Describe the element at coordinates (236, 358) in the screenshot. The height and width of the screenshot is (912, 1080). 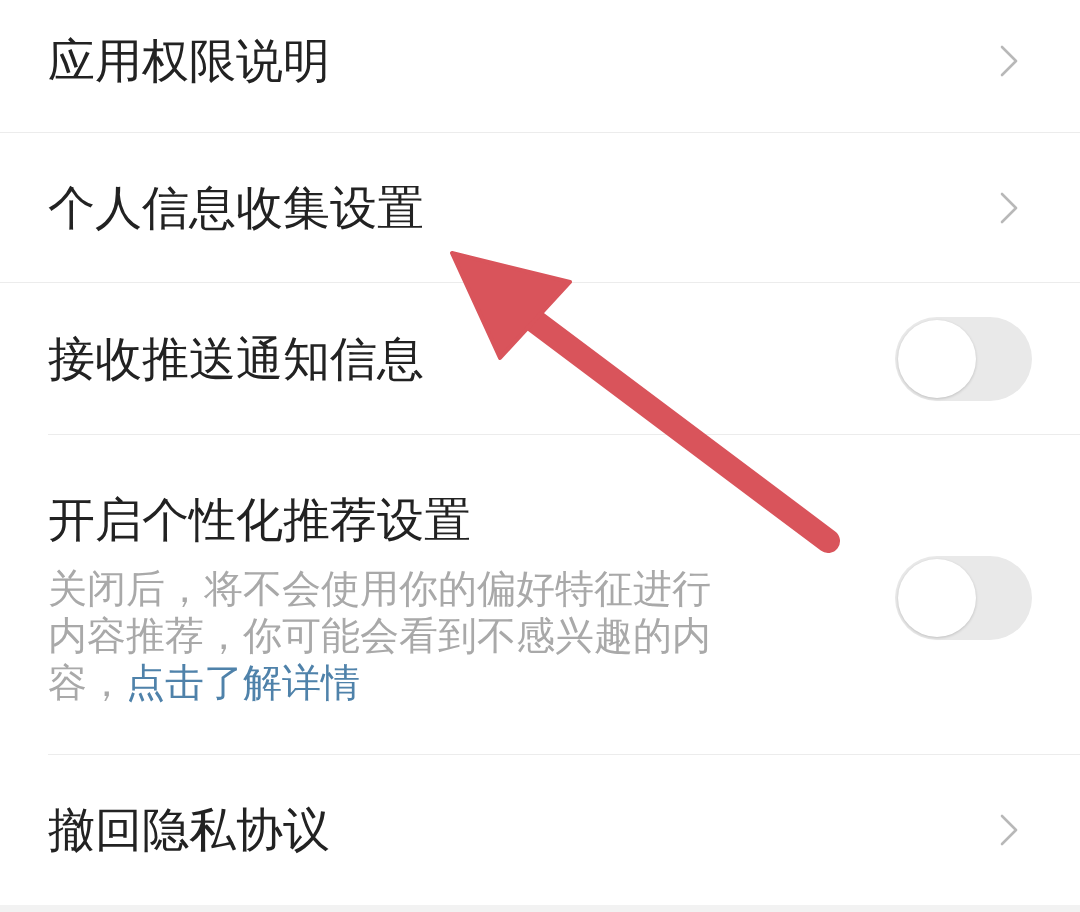
I see `setting-label: 接收推送通知信息` at that location.